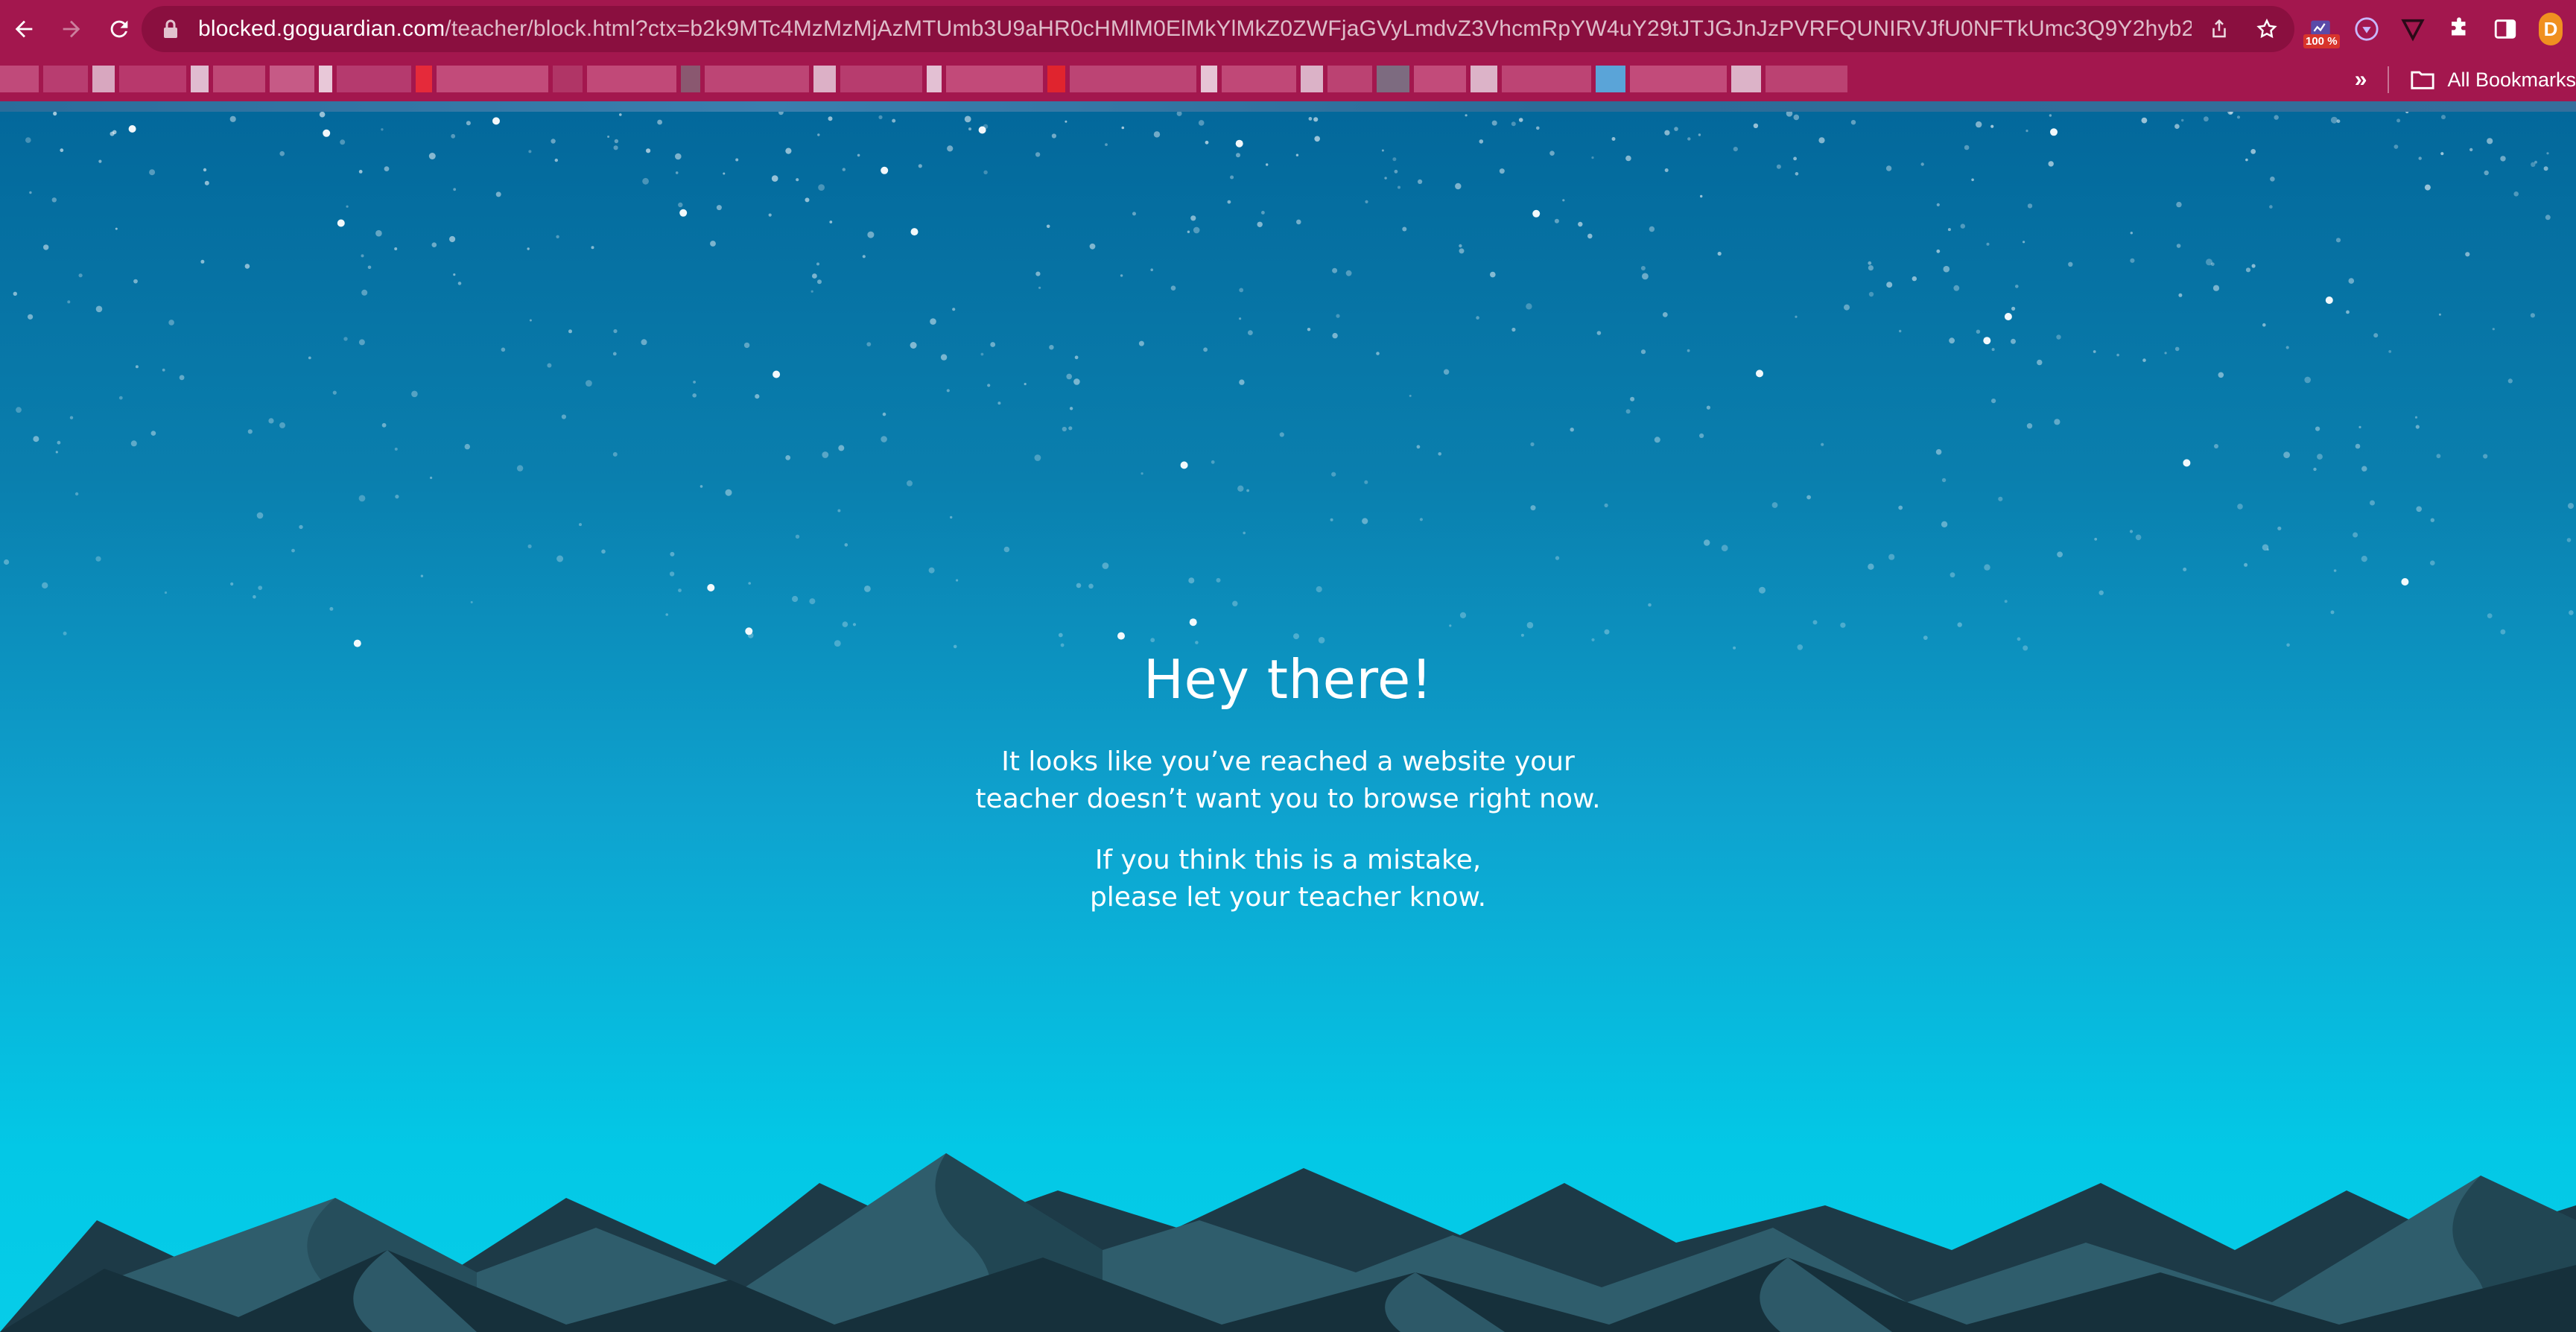 The width and height of the screenshot is (2576, 1332). Describe the element at coordinates (322, 29) in the screenshot. I see `url-host: blocked.goguardian.com` at that location.